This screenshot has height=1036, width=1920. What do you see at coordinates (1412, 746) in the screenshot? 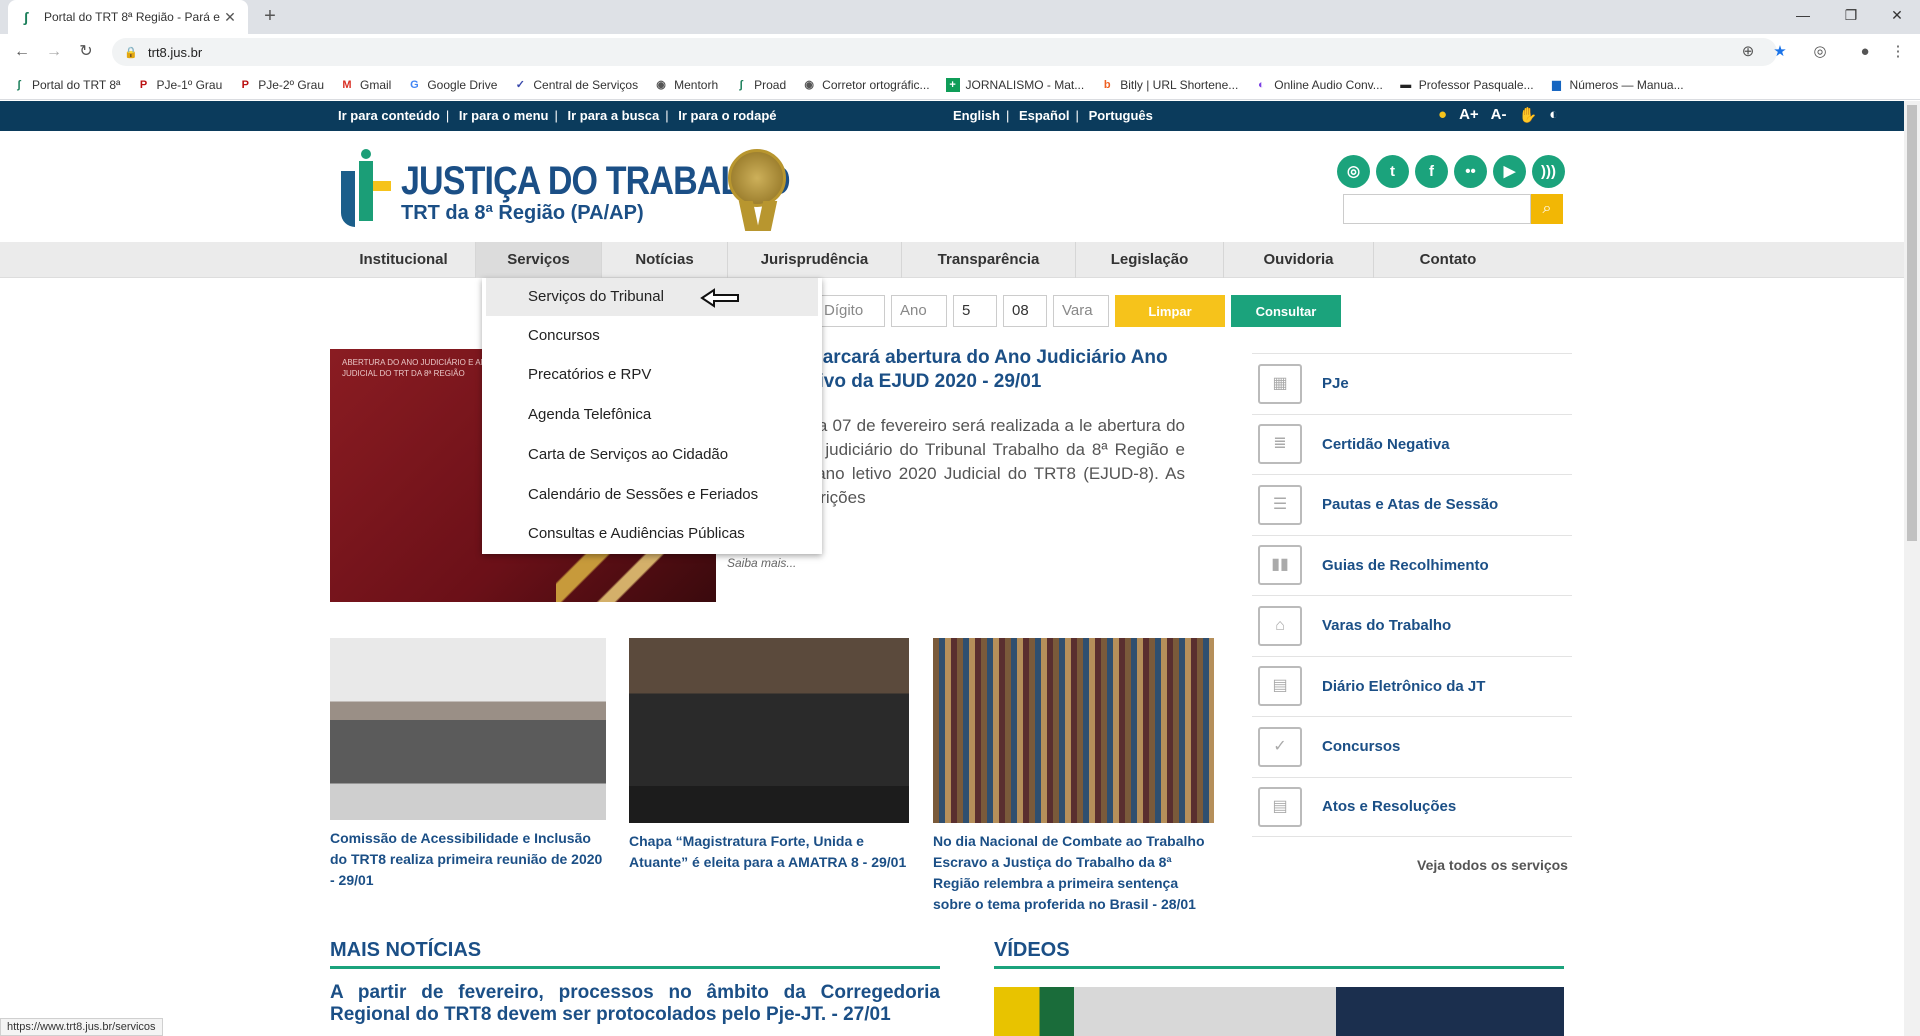
I see `service-item: ✓ Concursos` at bounding box center [1412, 746].